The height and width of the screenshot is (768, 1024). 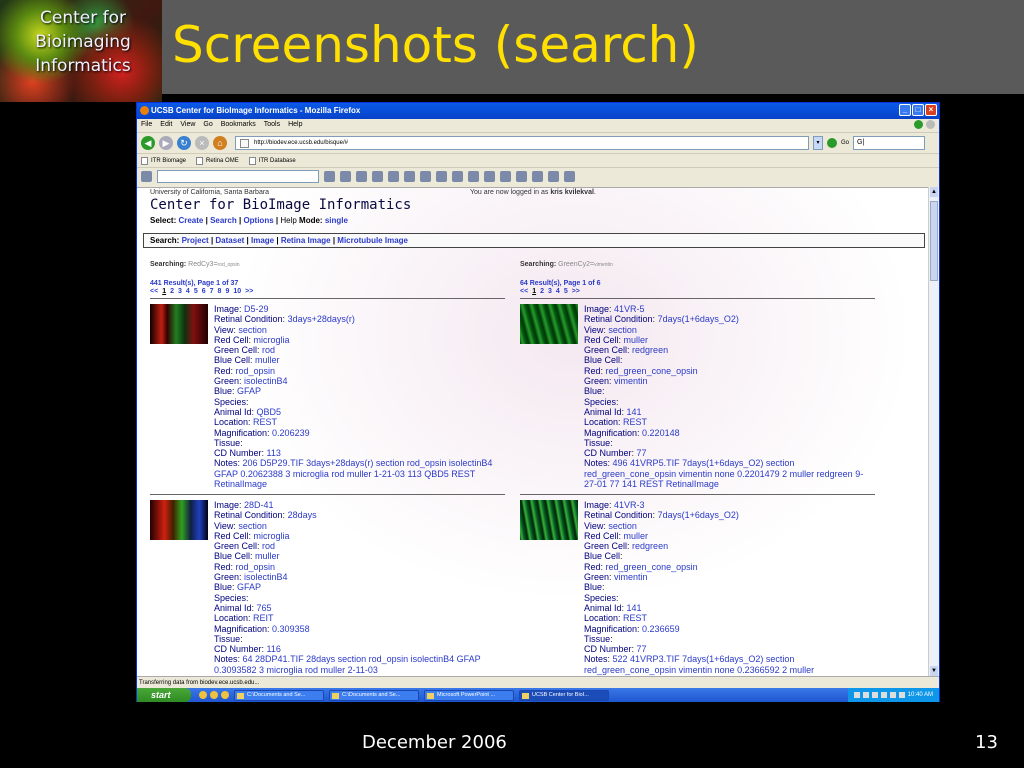 What do you see at coordinates (931, 110) in the screenshot?
I see `close-button: ×` at bounding box center [931, 110].